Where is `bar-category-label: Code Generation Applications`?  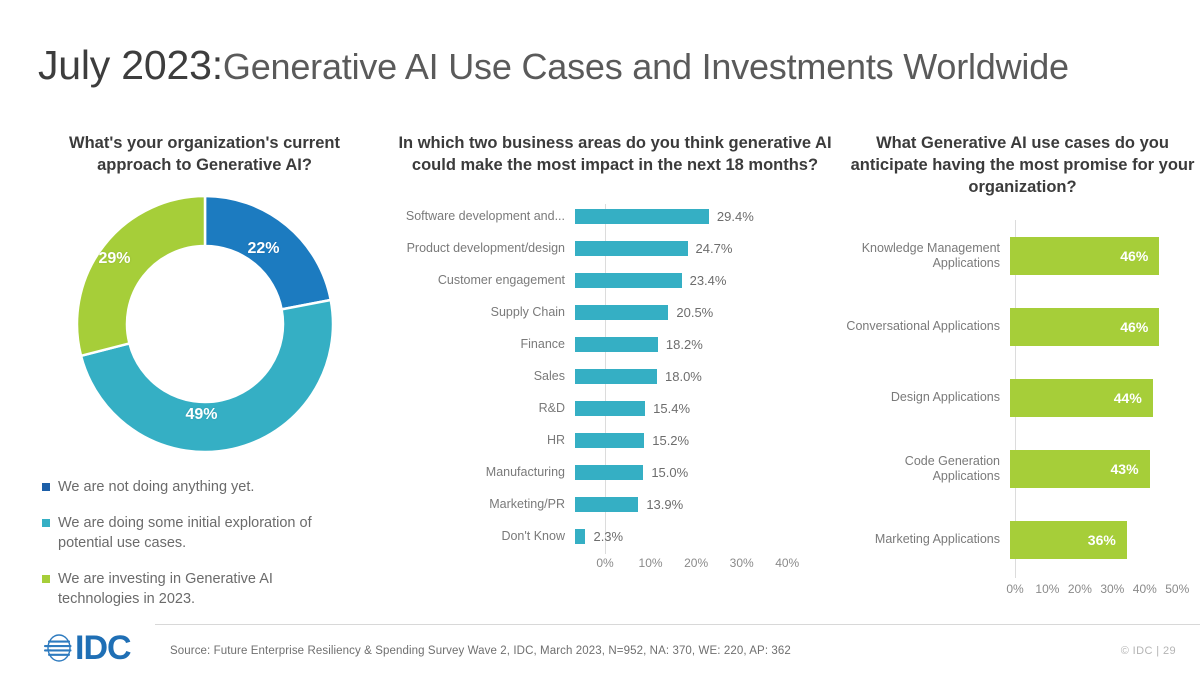 bar-category-label: Code Generation Applications is located at coordinates (952, 468).